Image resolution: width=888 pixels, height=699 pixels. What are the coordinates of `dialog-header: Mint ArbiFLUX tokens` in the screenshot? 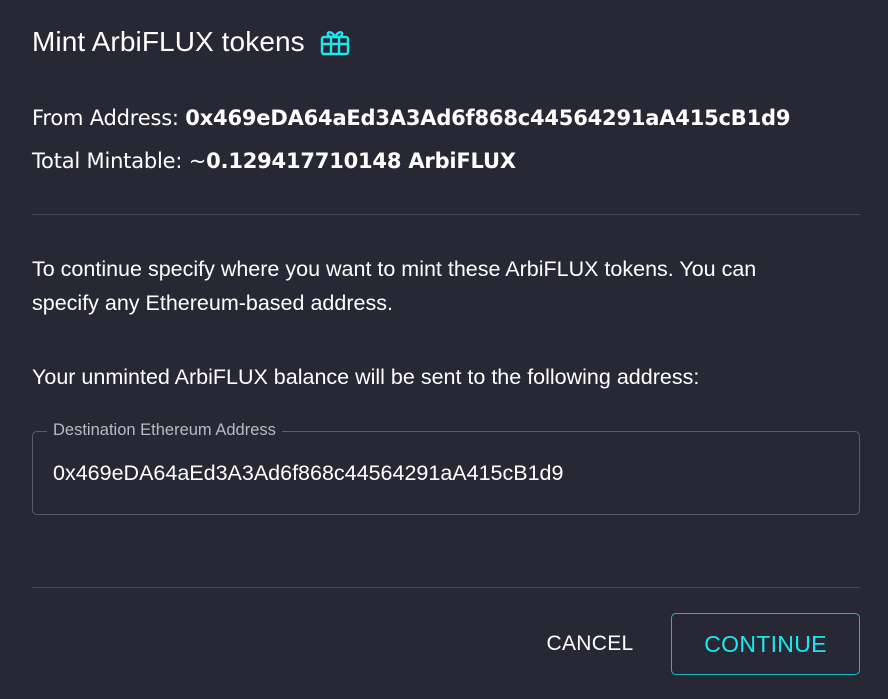 It's located at (191, 42).